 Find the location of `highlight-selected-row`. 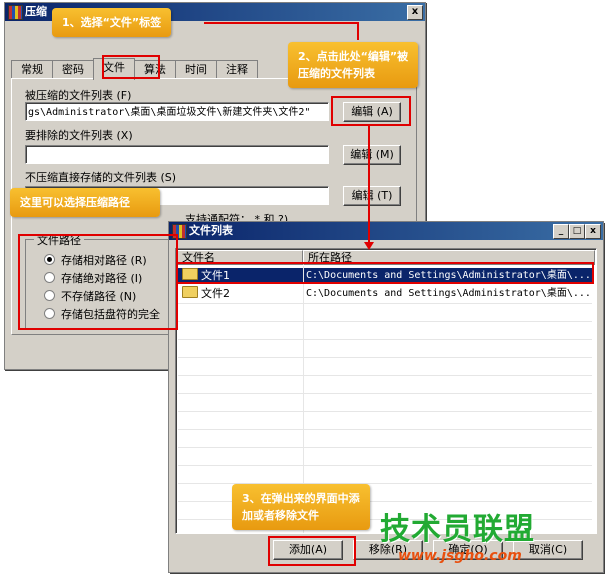

highlight-selected-row is located at coordinates (385, 273).